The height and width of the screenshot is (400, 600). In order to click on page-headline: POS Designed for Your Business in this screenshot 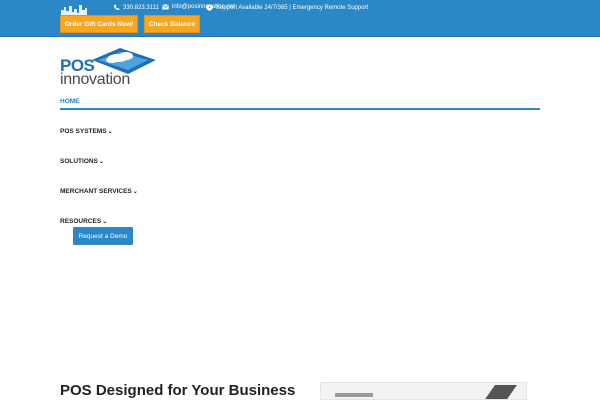, I will do `click(178, 390)`.